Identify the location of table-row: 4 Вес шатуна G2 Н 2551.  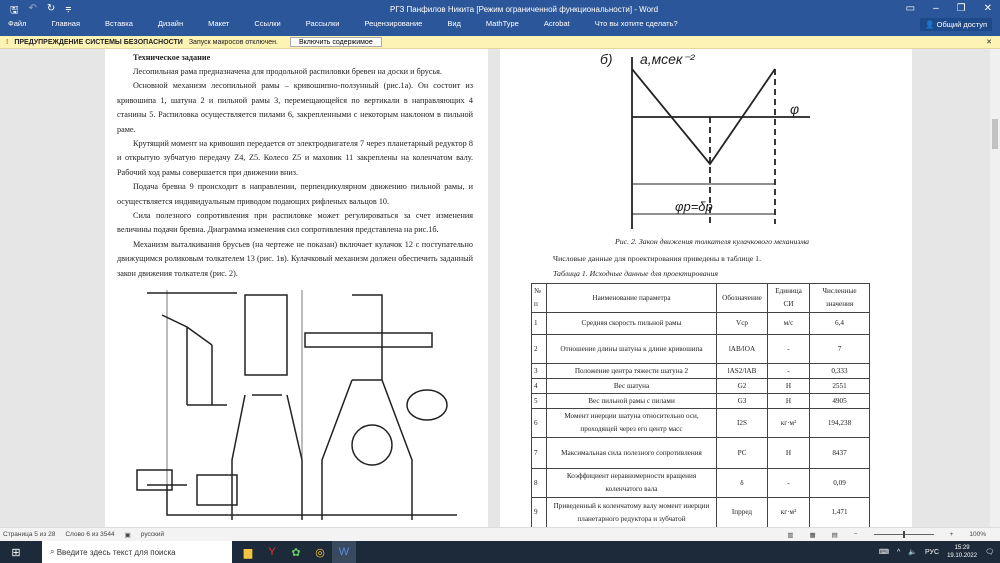
(700, 386).